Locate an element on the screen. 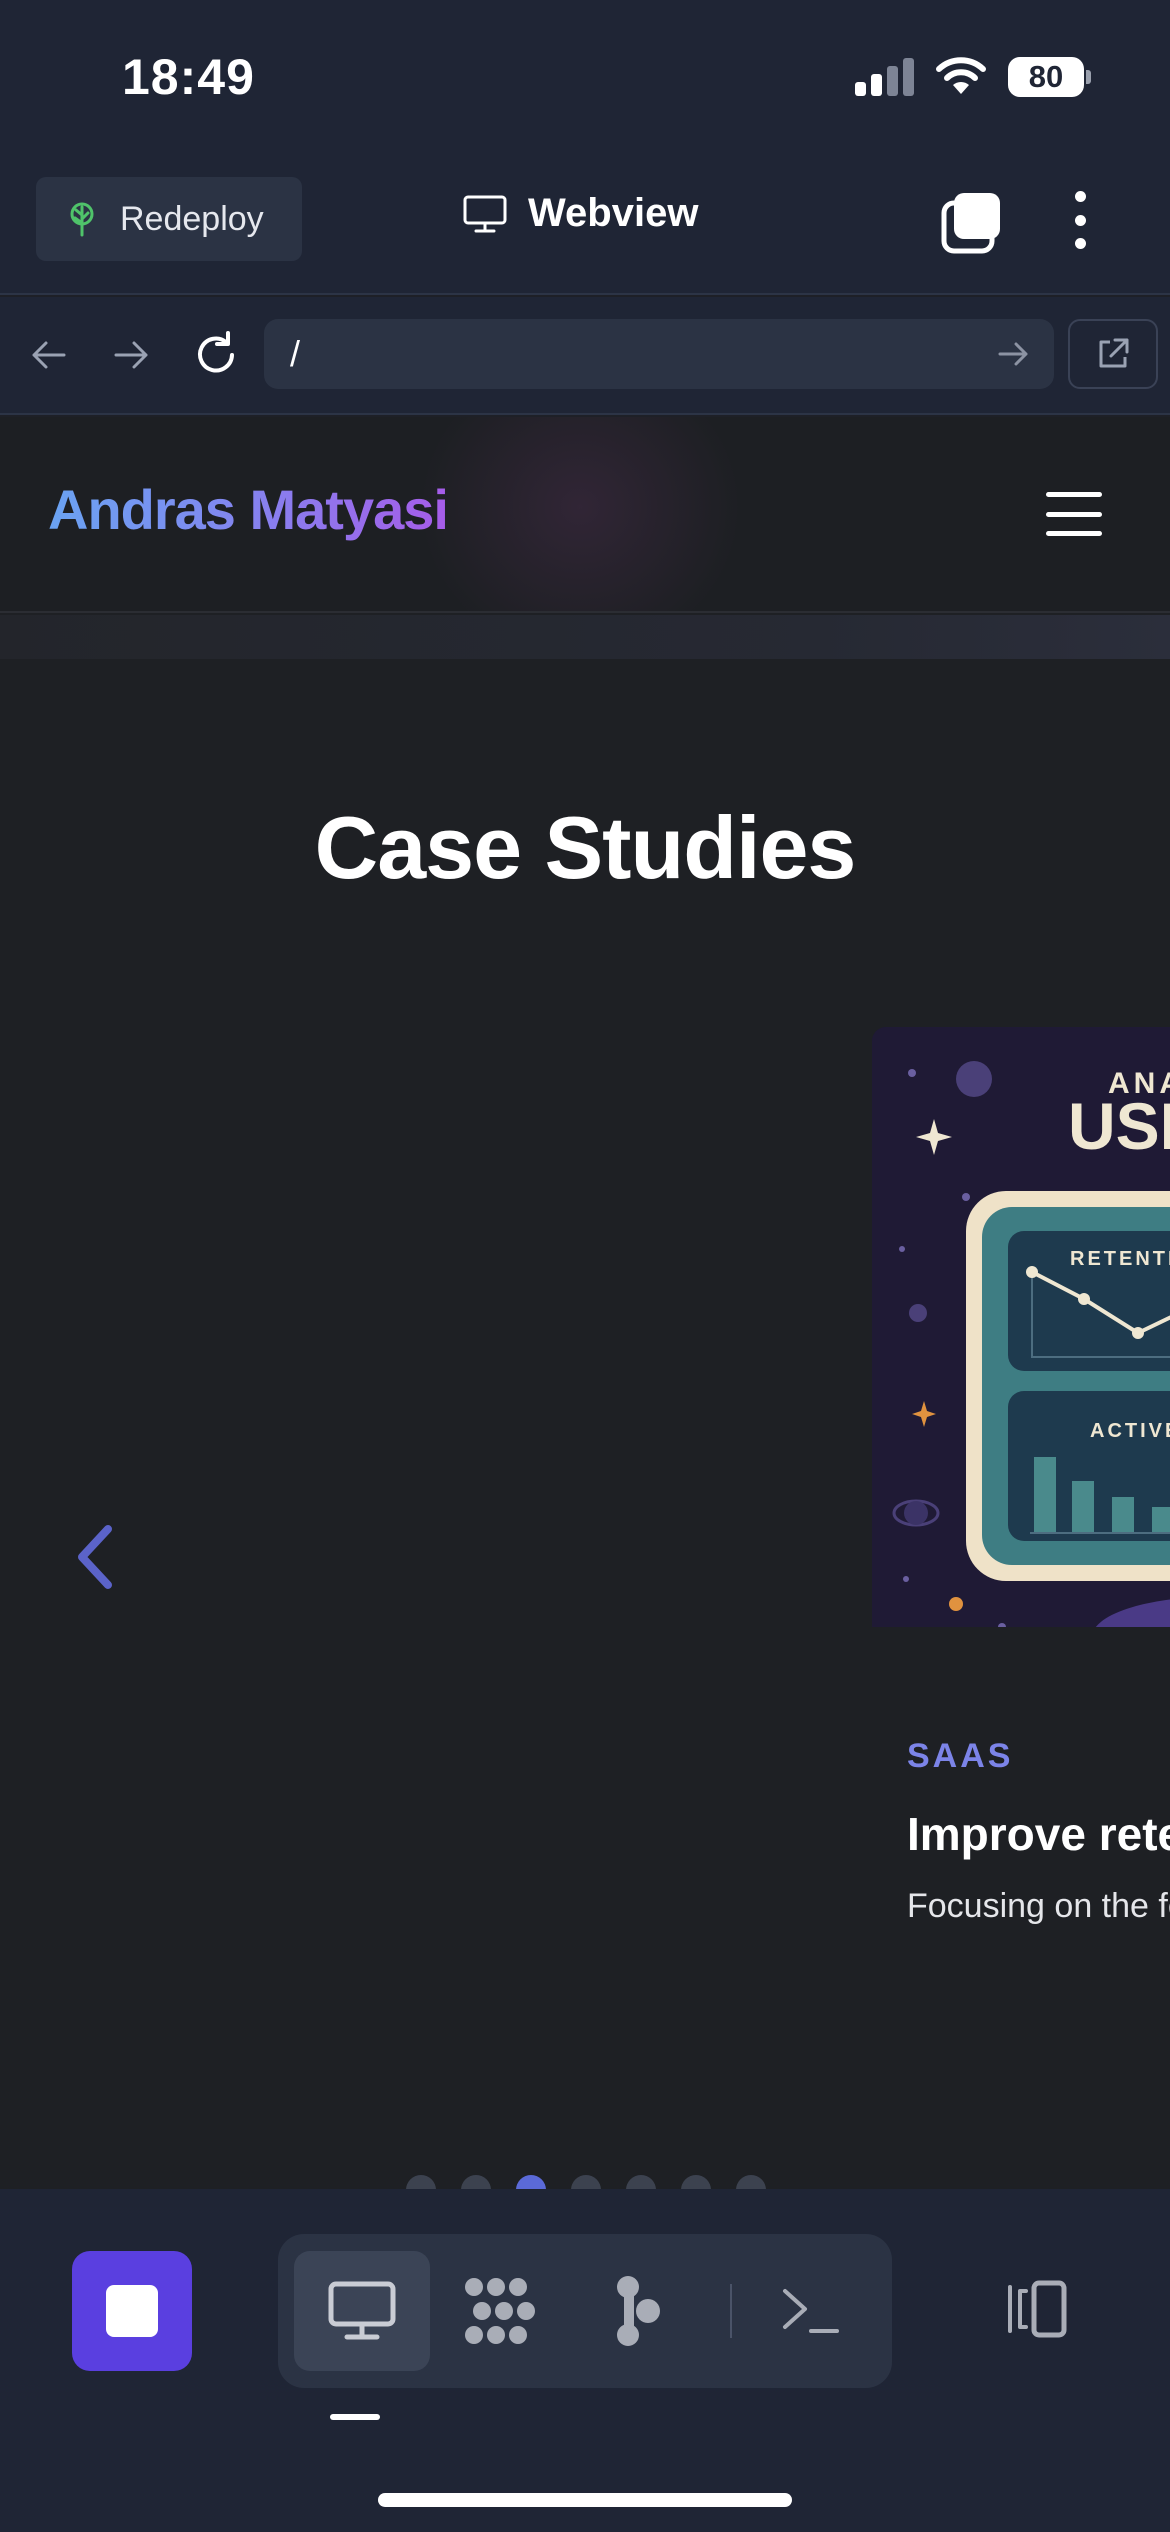 Image resolution: width=1170 pixels, height=2532 pixels. app-bar: Redeploy Webview is located at coordinates (585, 225).